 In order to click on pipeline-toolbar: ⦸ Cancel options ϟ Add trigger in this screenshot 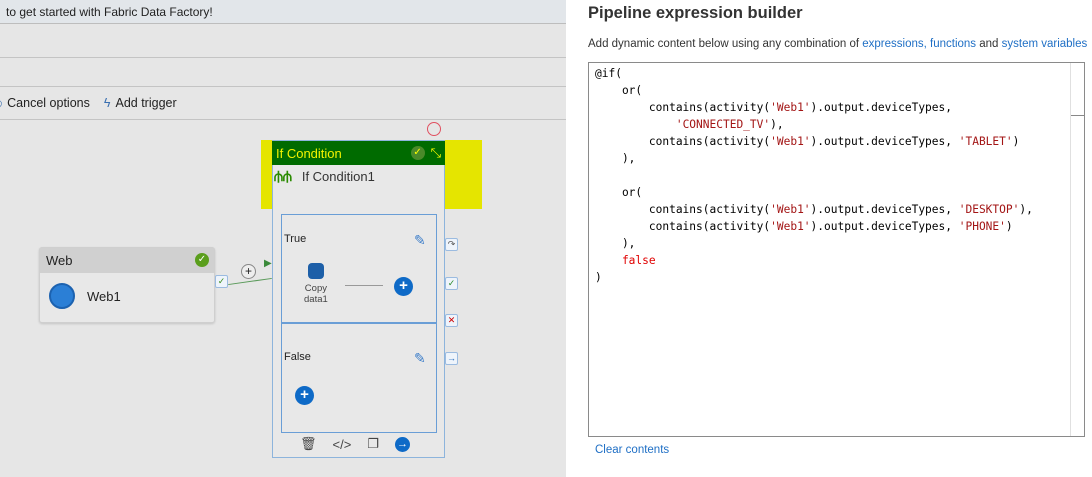, I will do `click(88, 103)`.